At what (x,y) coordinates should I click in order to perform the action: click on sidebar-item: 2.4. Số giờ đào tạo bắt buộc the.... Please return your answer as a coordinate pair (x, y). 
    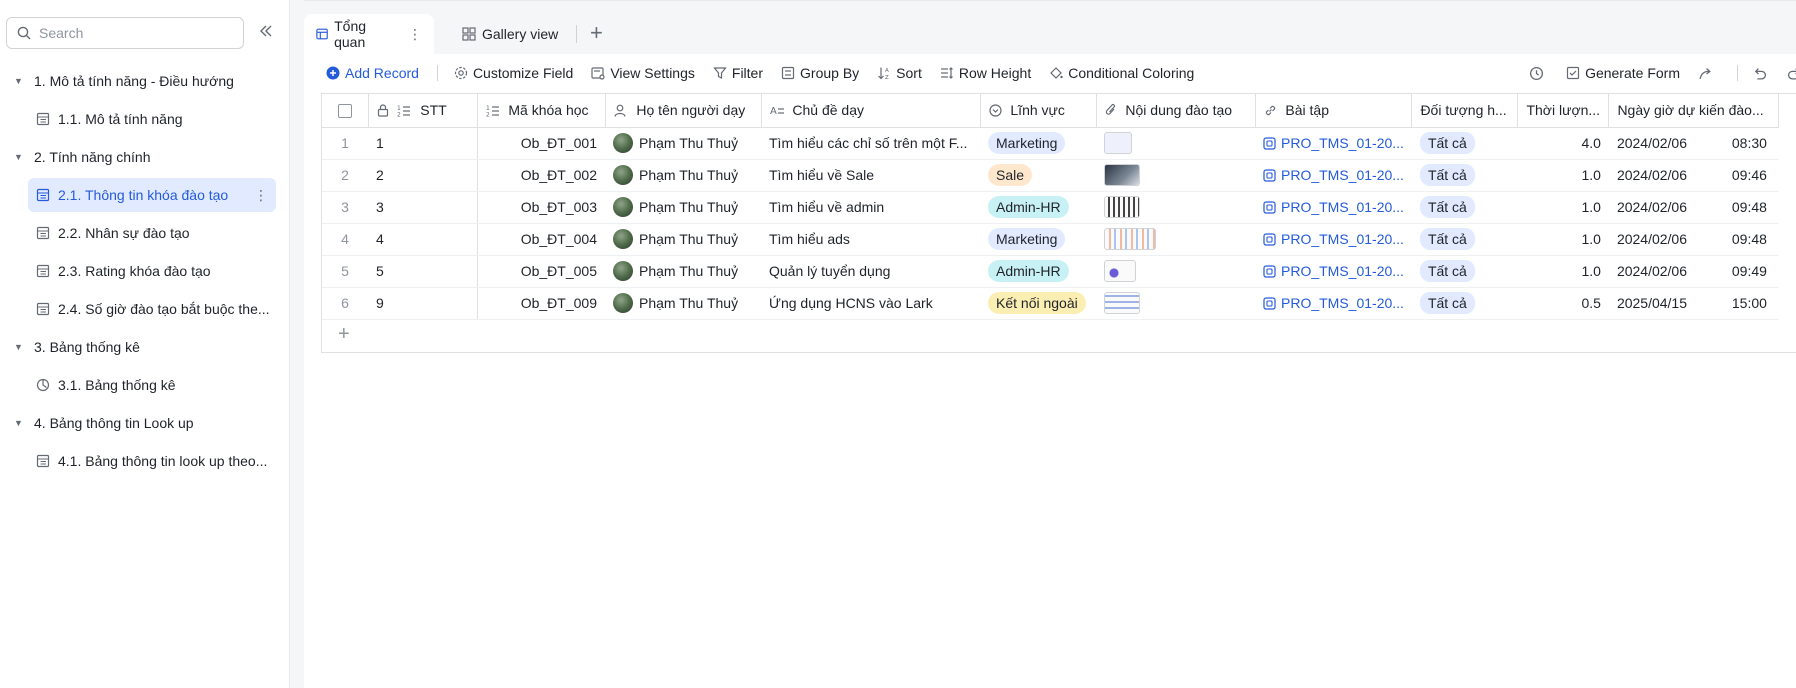
    Looking at the image, I should click on (152, 309).